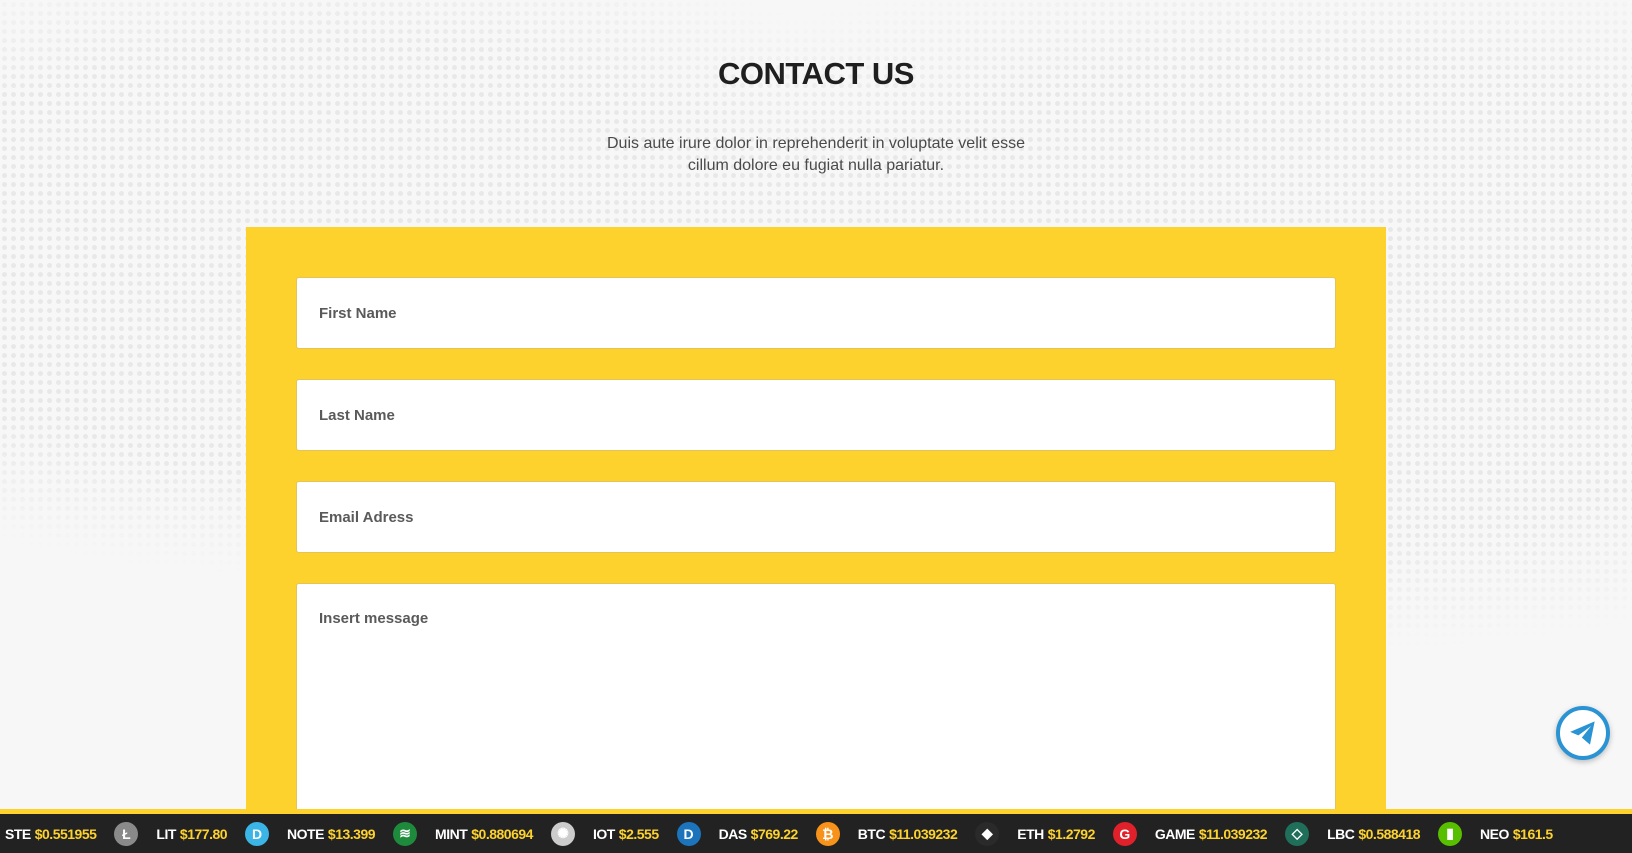 Image resolution: width=1632 pixels, height=853 pixels. Describe the element at coordinates (733, 833) in the screenshot. I see `ticker-symbol: DAS` at that location.